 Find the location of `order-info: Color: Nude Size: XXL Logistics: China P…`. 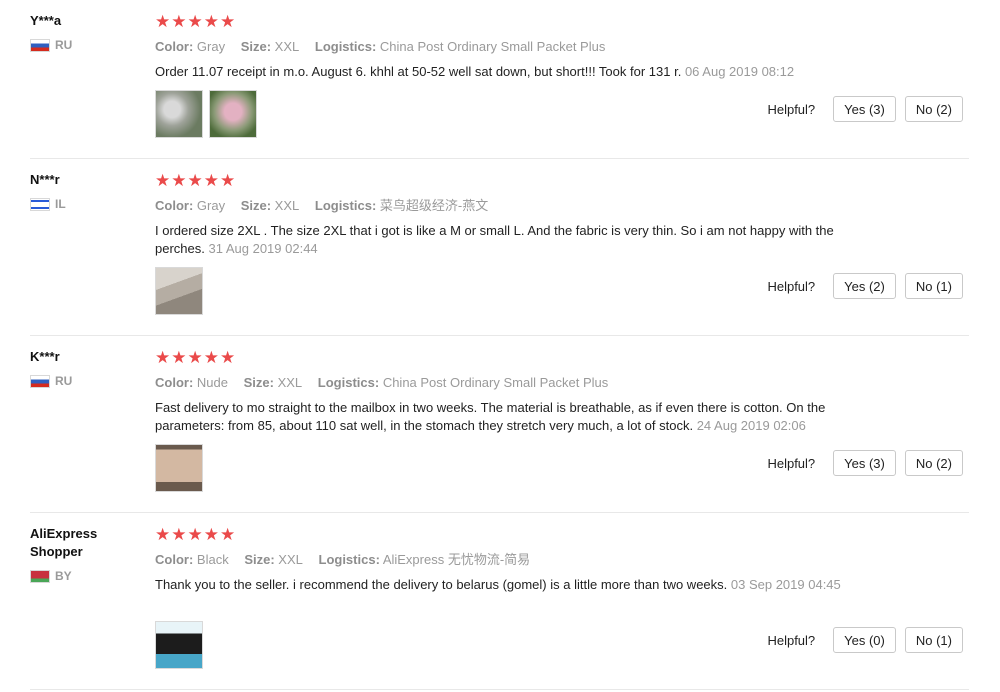

order-info: Color: Nude Size: XXL Logistics: China P… is located at coordinates (510, 383).